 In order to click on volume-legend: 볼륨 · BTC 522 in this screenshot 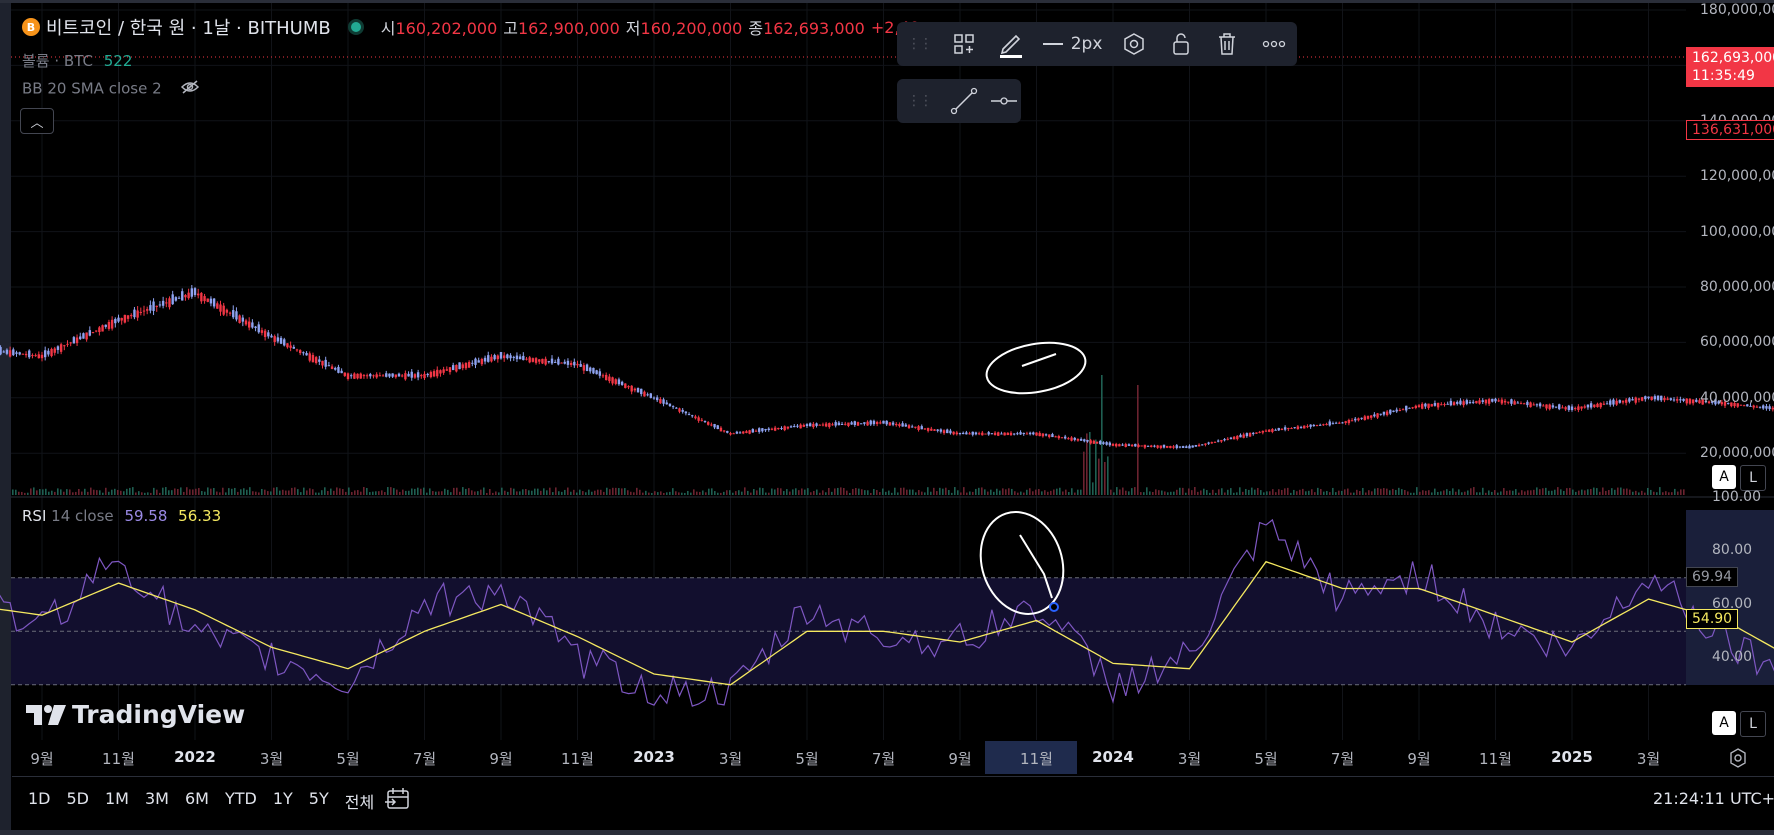, I will do `click(77, 60)`.